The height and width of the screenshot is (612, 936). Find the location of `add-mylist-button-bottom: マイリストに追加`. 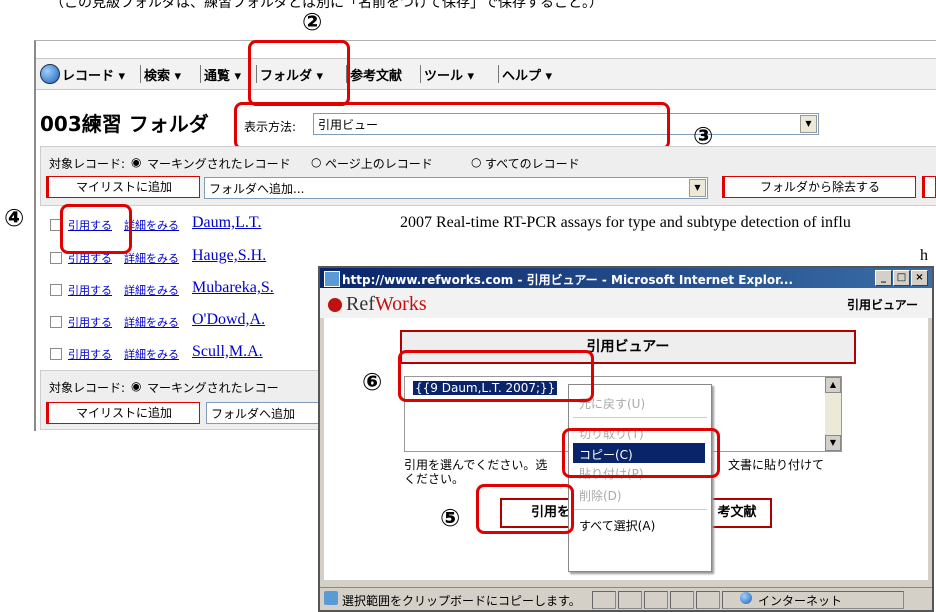

add-mylist-button-bottom: マイリストに追加 is located at coordinates (123, 413).